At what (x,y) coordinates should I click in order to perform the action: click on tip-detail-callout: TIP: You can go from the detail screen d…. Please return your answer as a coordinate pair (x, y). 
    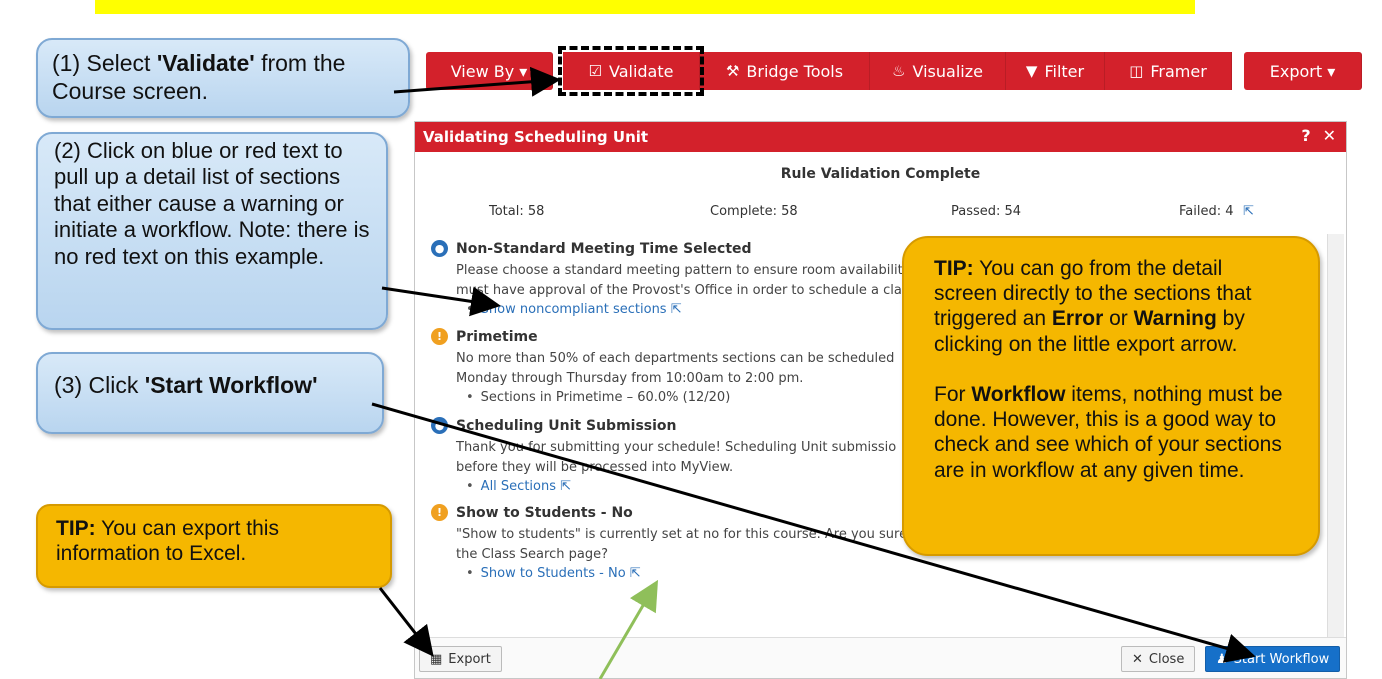
    Looking at the image, I should click on (1111, 396).